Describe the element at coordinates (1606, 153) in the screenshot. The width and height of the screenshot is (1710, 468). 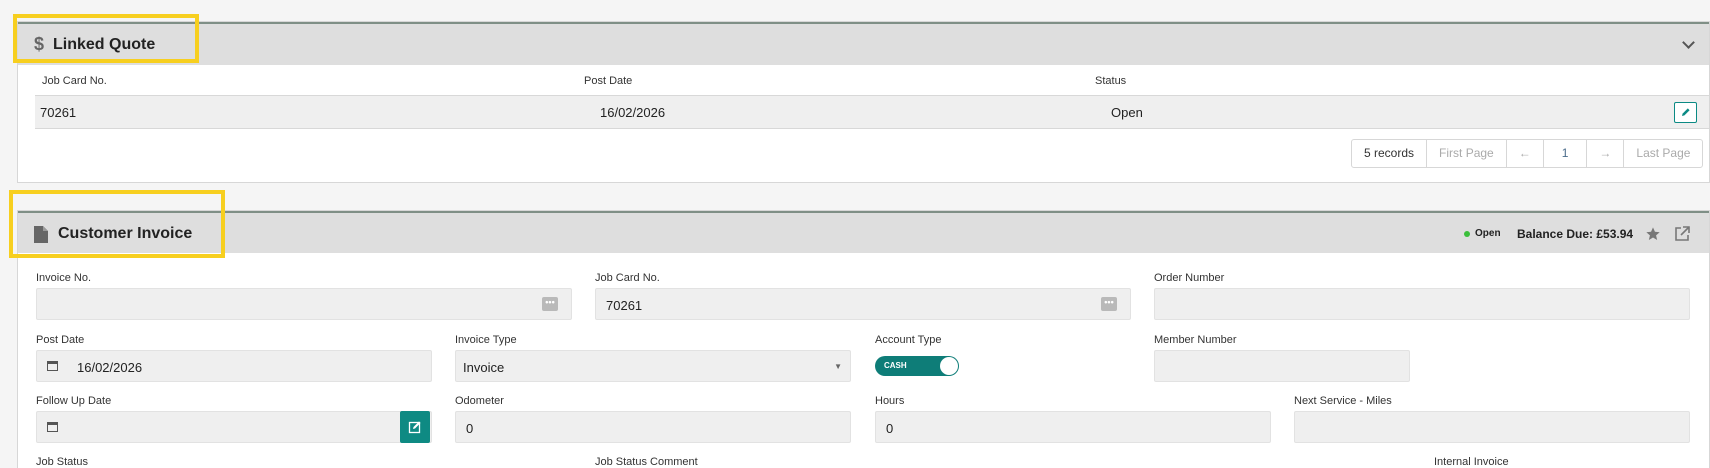
I see `next-page-button: →` at that location.